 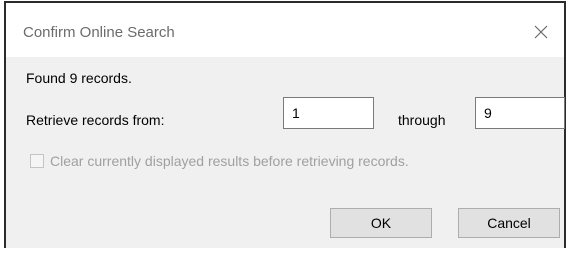 I want to click on close-icon, so click(x=541, y=32).